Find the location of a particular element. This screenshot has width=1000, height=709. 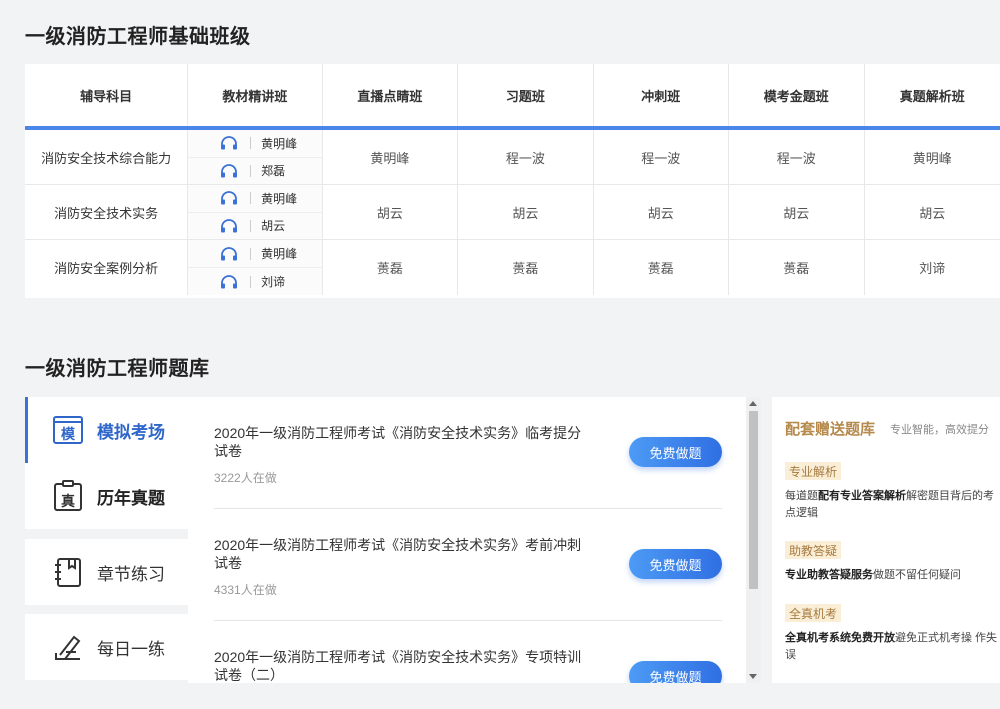

bank-section-title: 一级消防工程师题库 is located at coordinates (117, 369).